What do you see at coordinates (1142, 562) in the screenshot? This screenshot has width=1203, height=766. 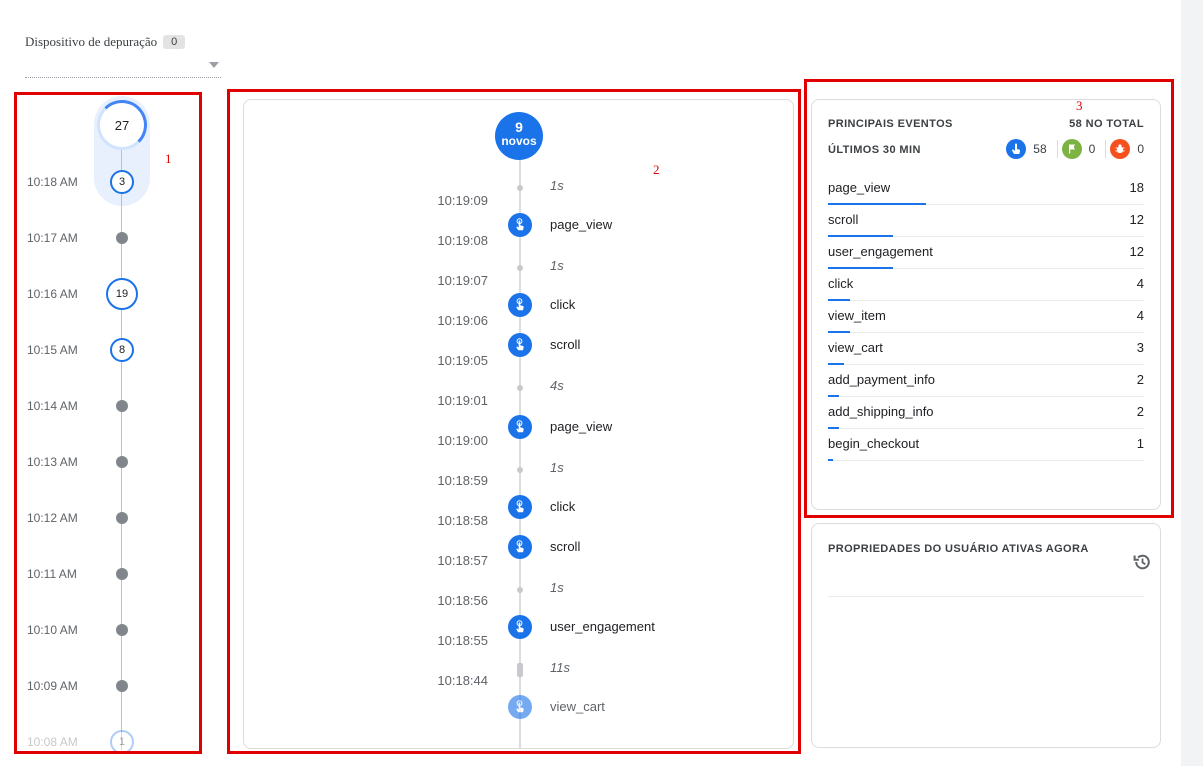 I see `history-icon` at bounding box center [1142, 562].